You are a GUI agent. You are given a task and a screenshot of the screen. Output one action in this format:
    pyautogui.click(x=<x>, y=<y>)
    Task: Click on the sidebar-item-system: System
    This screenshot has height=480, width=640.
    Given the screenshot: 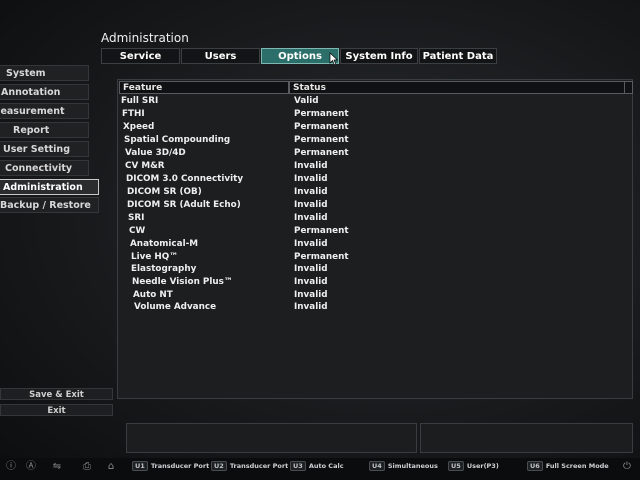 What is the action you would take?
    pyautogui.click(x=44, y=73)
    